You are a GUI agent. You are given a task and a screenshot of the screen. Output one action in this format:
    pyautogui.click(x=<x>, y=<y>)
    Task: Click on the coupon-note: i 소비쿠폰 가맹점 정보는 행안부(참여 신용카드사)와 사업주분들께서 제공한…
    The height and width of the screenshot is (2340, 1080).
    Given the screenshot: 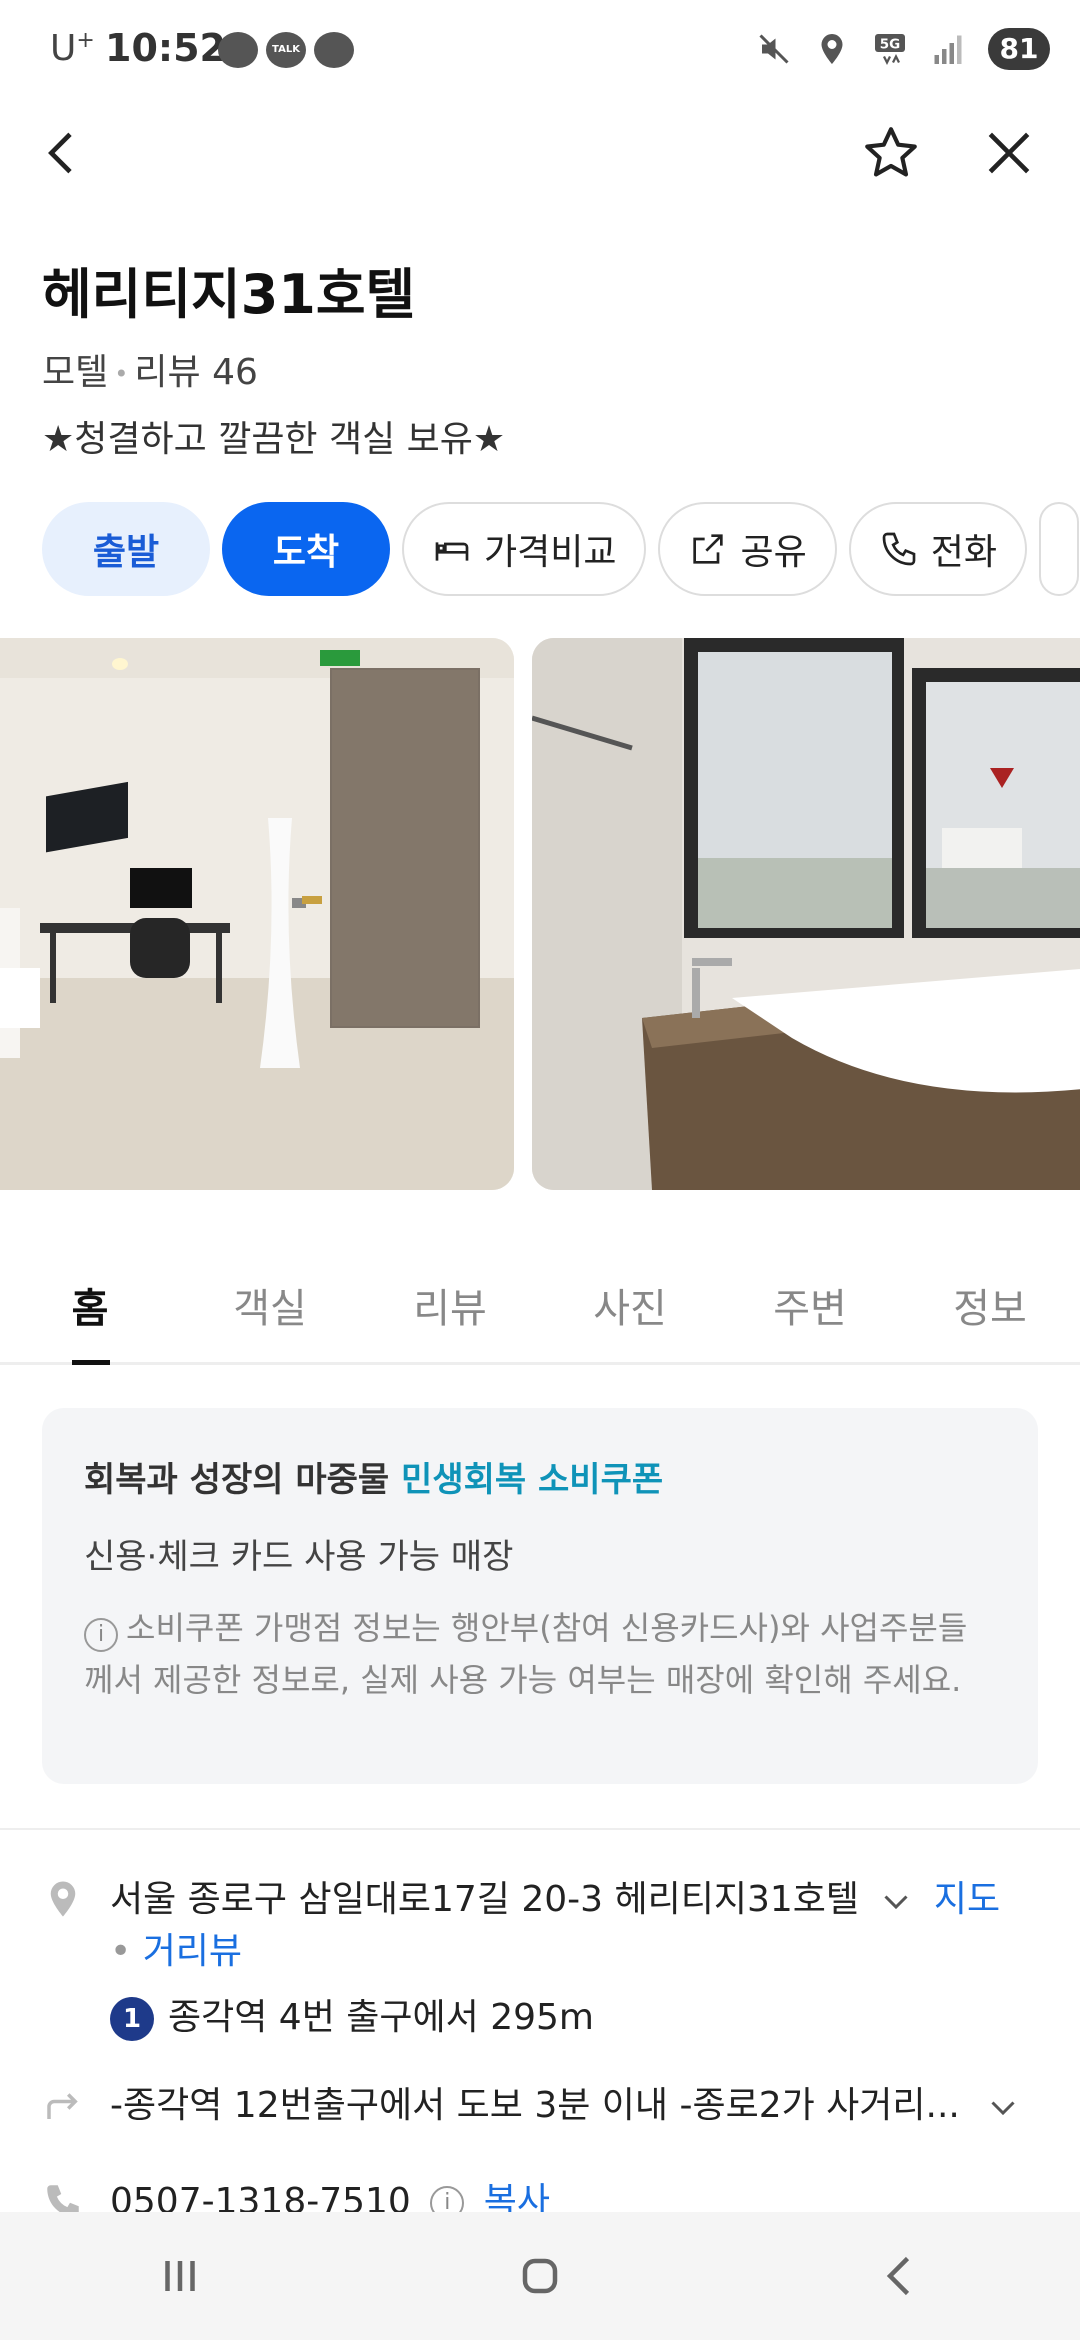 What is the action you would take?
    pyautogui.click(x=526, y=1654)
    